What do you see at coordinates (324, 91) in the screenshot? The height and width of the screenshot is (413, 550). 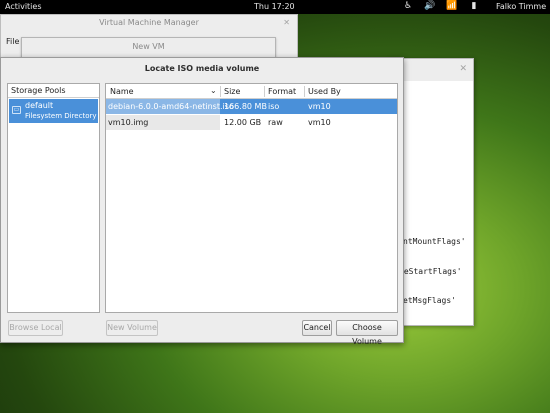 I see `column-used-by: Used By` at bounding box center [324, 91].